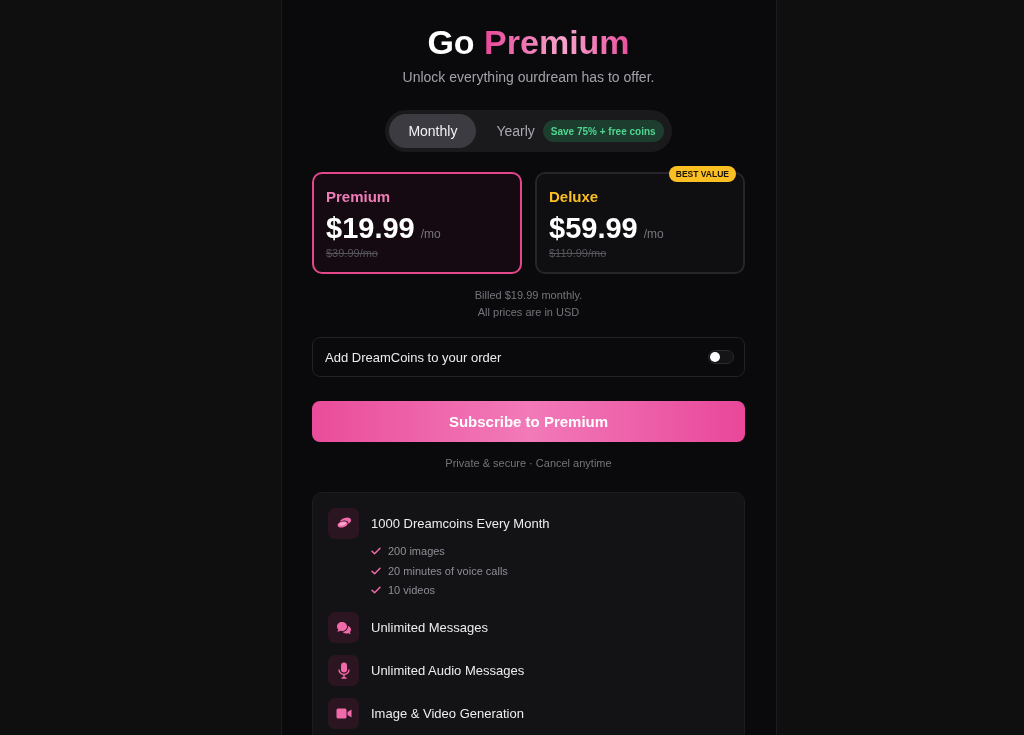  Describe the element at coordinates (528, 463) in the screenshot. I see `security-note: Private & secure · Cancel anytime` at that location.